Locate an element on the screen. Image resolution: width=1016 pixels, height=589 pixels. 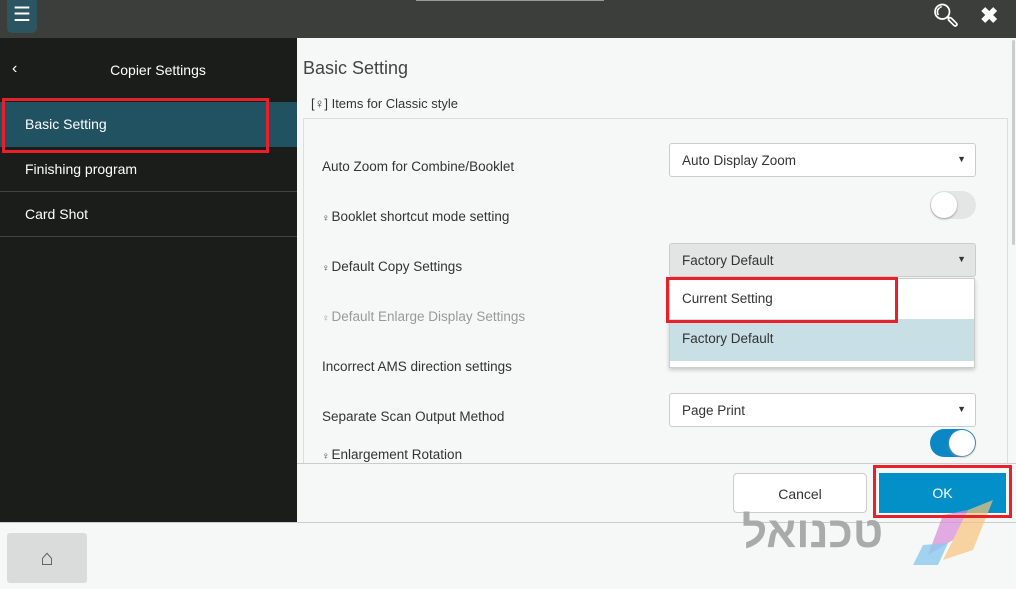
booklet-shortcut-toggle is located at coordinates (953, 205).